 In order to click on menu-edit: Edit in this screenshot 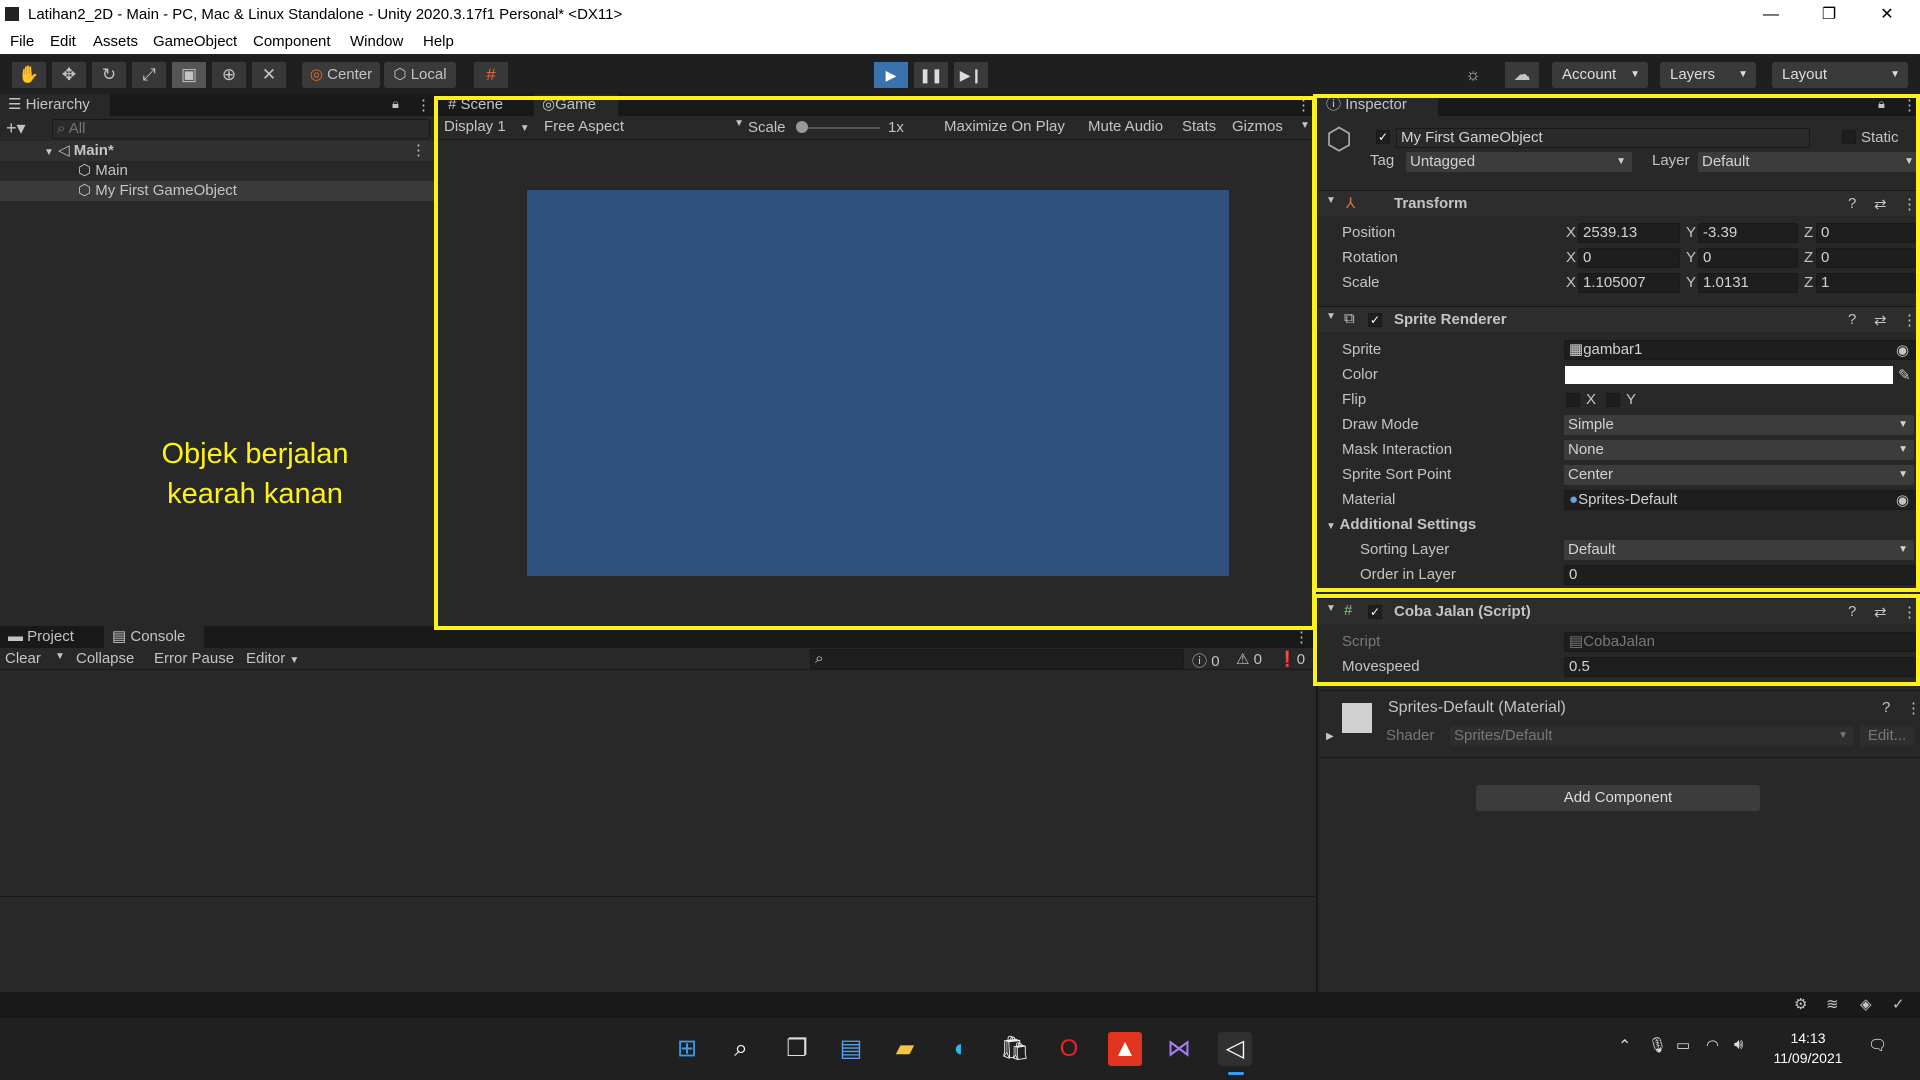, I will do `click(63, 41)`.